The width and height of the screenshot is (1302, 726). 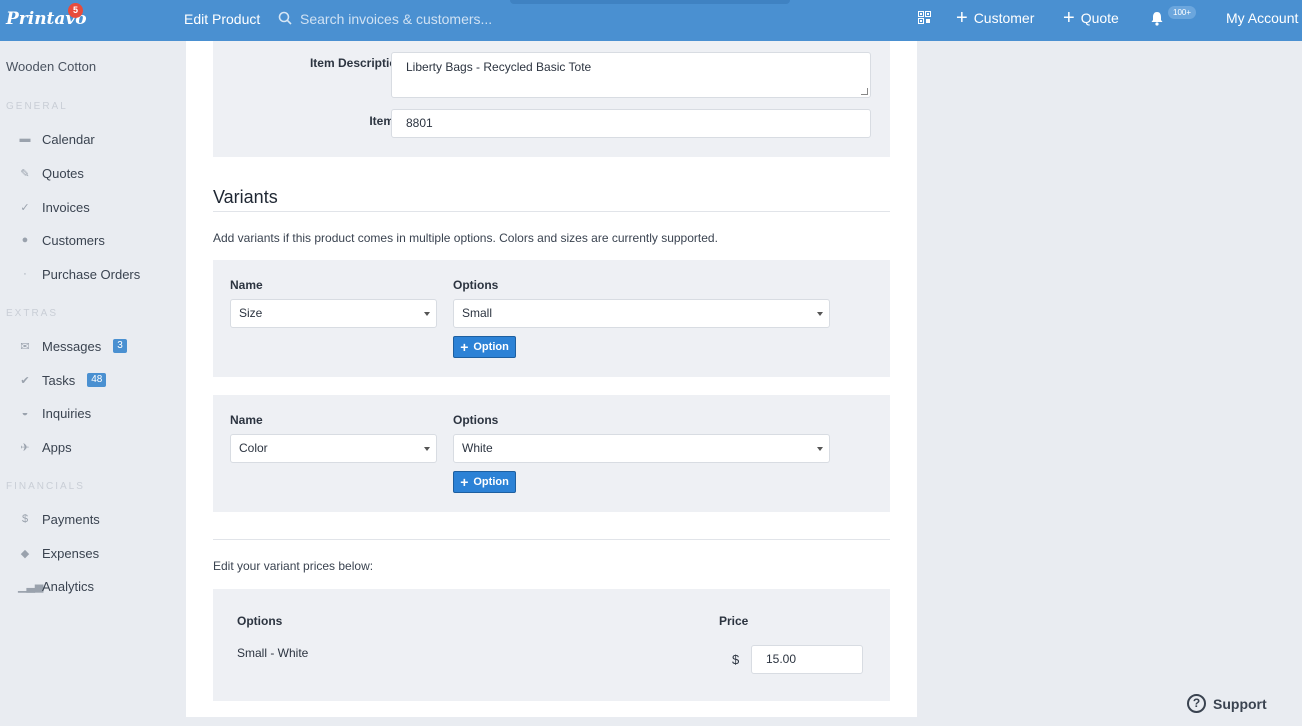 What do you see at coordinates (477, 448) in the screenshot?
I see `variant-option-value: White` at bounding box center [477, 448].